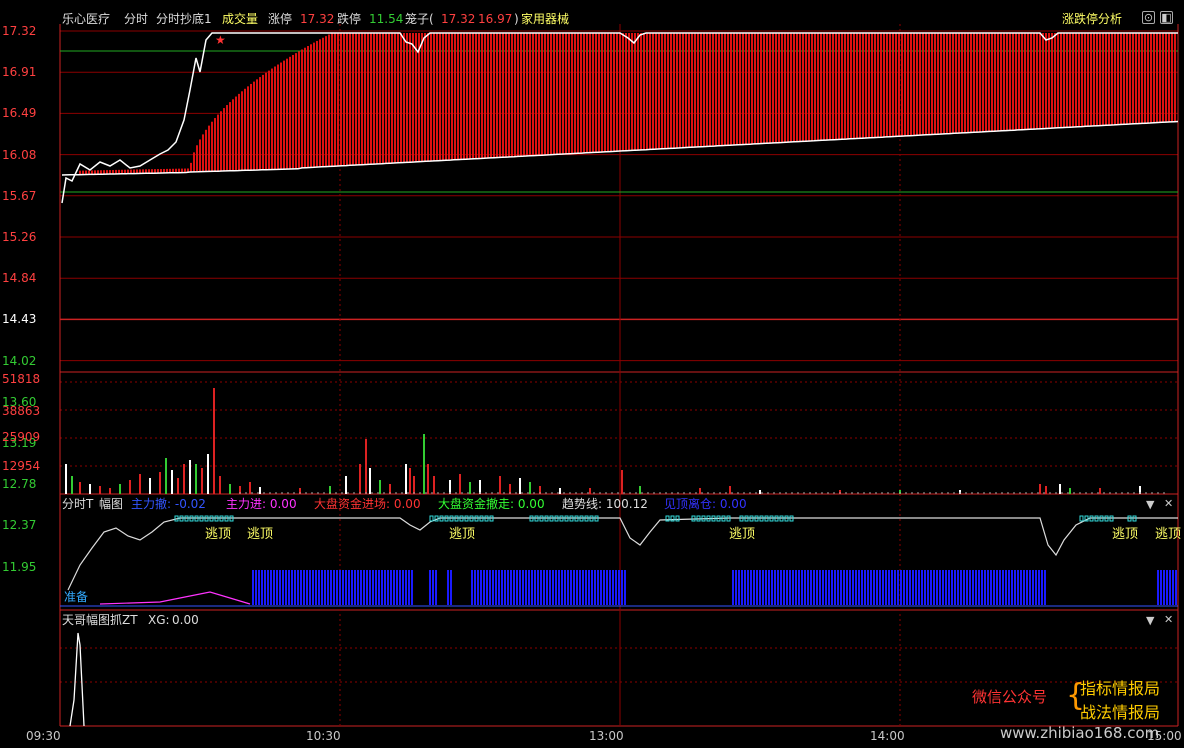 Image resolution: width=1184 pixels, height=748 pixels. Describe the element at coordinates (19, 360) in the screenshot. I see `price-axis-label: 14.02` at that location.